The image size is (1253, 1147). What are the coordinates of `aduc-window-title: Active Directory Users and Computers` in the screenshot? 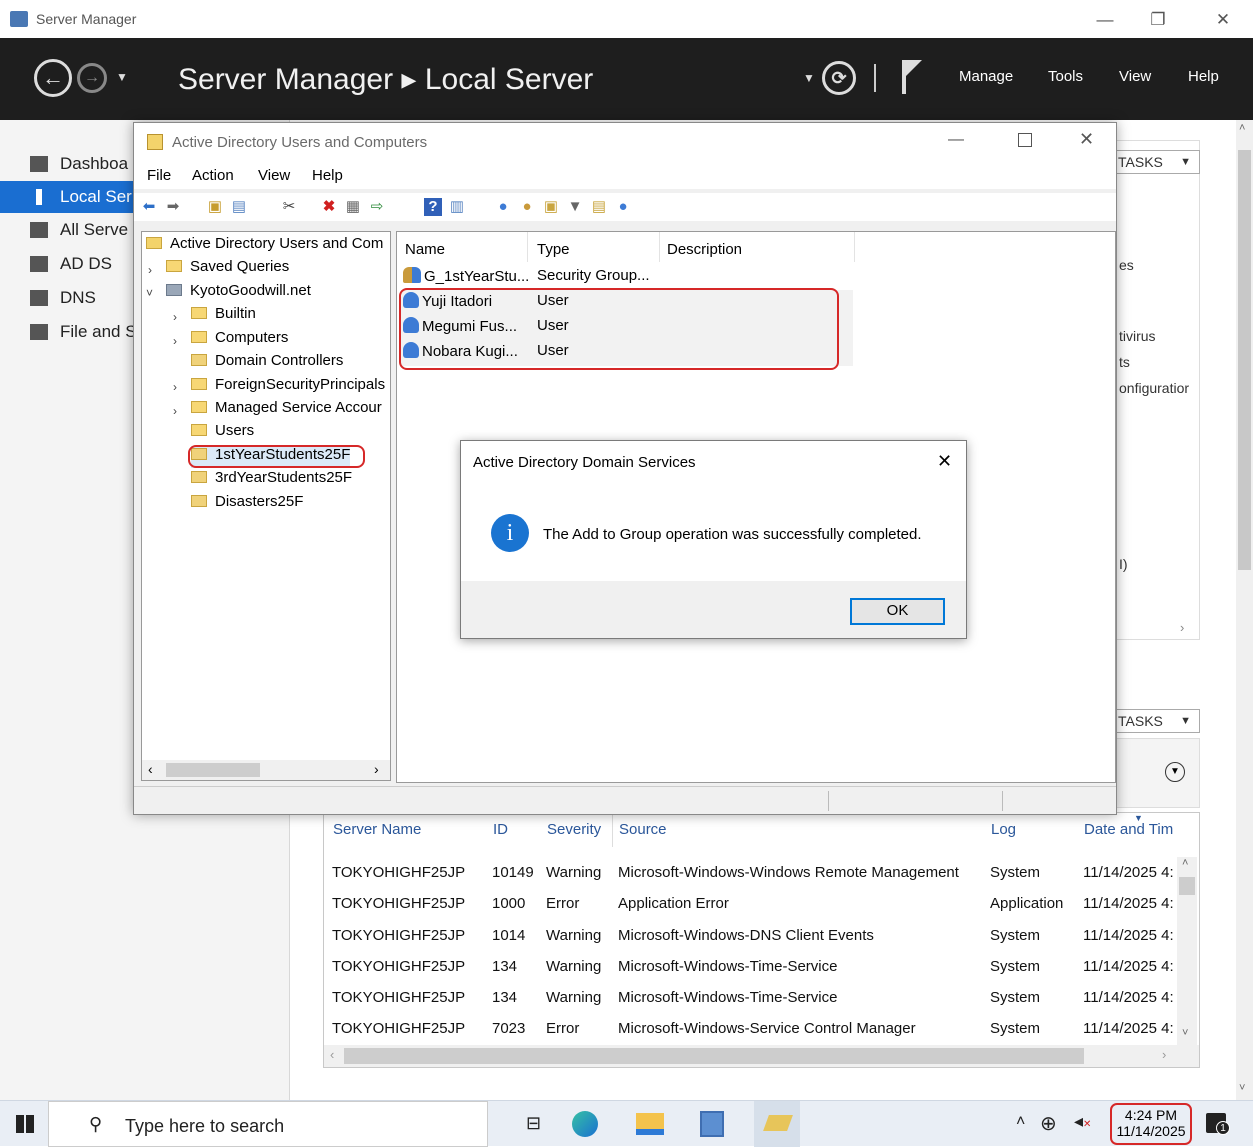 It's located at (300, 142).